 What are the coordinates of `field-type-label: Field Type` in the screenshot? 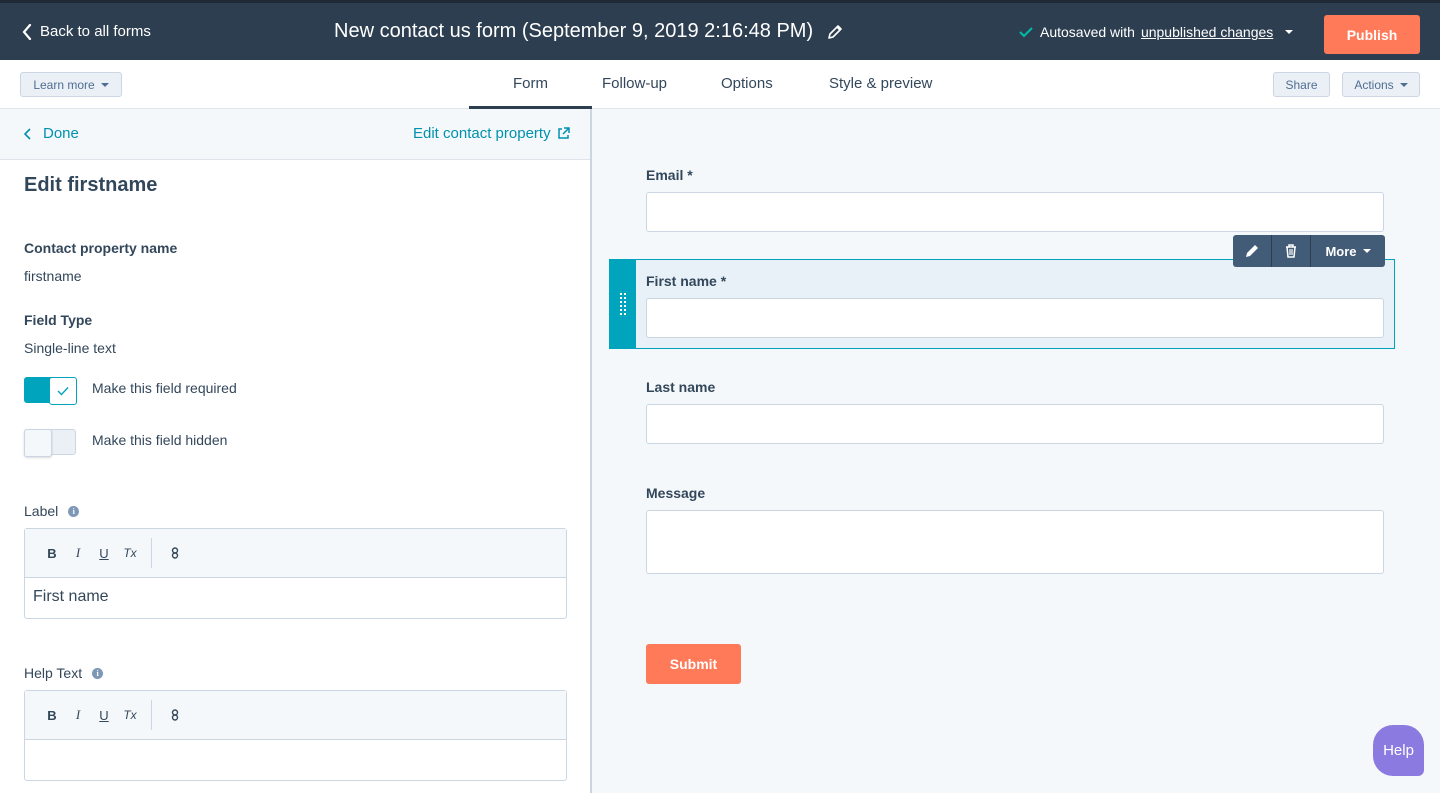 It's located at (58, 320).